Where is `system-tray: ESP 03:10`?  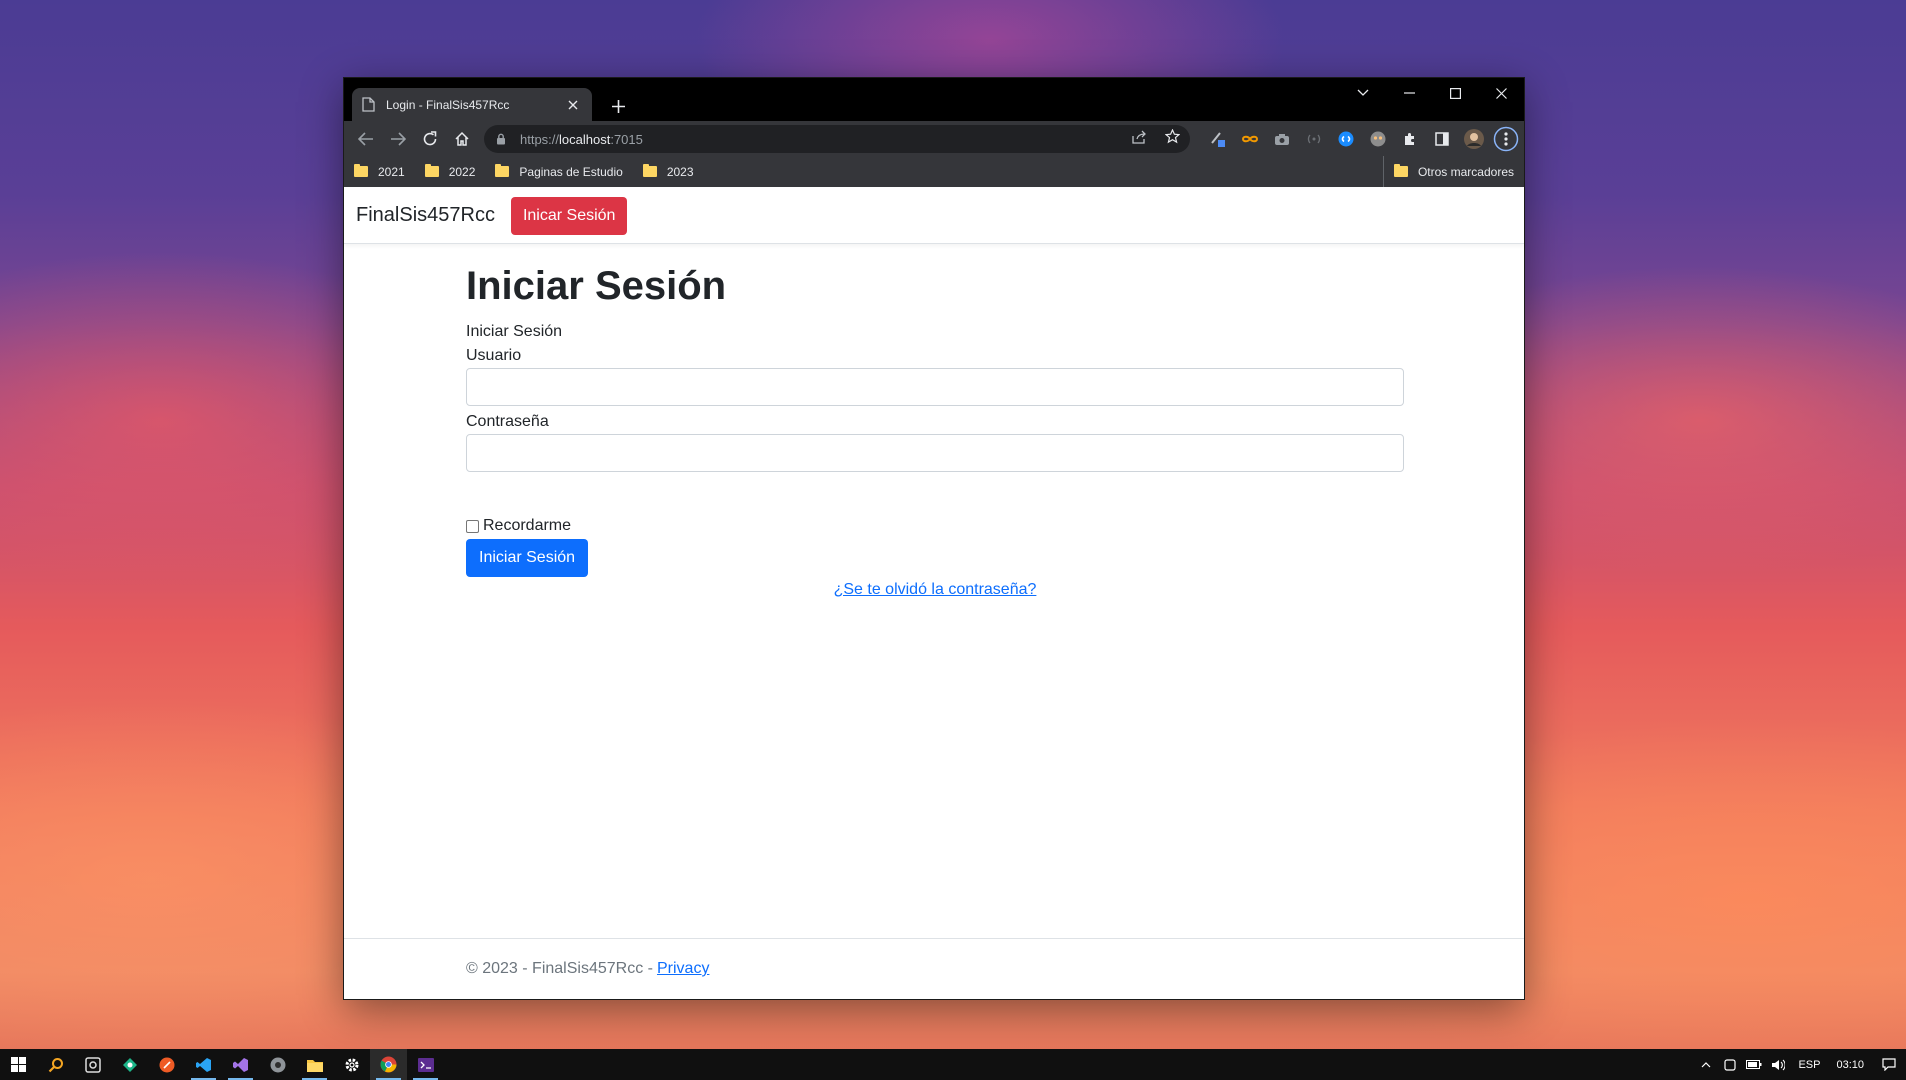 system-tray: ESP 03:10 is located at coordinates (1800, 1064).